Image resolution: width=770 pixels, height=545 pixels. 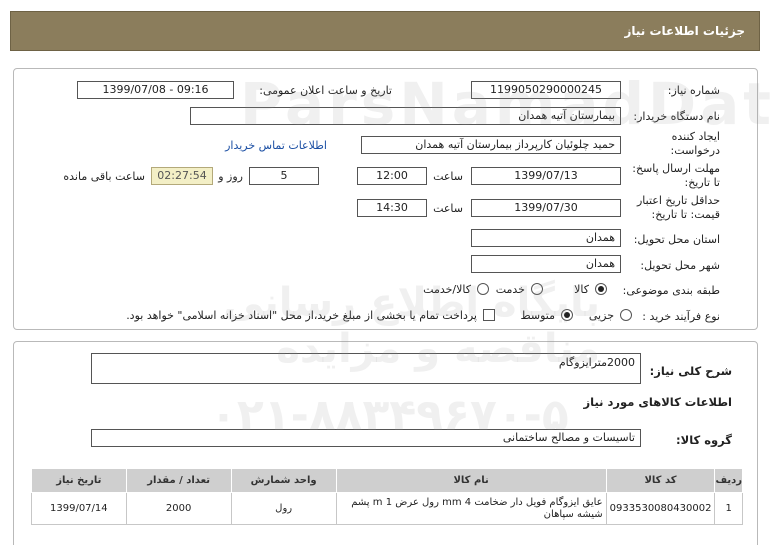 What do you see at coordinates (155, 90) in the screenshot?
I see `announce-field: 1399/07/08 - 09:16` at bounding box center [155, 90].